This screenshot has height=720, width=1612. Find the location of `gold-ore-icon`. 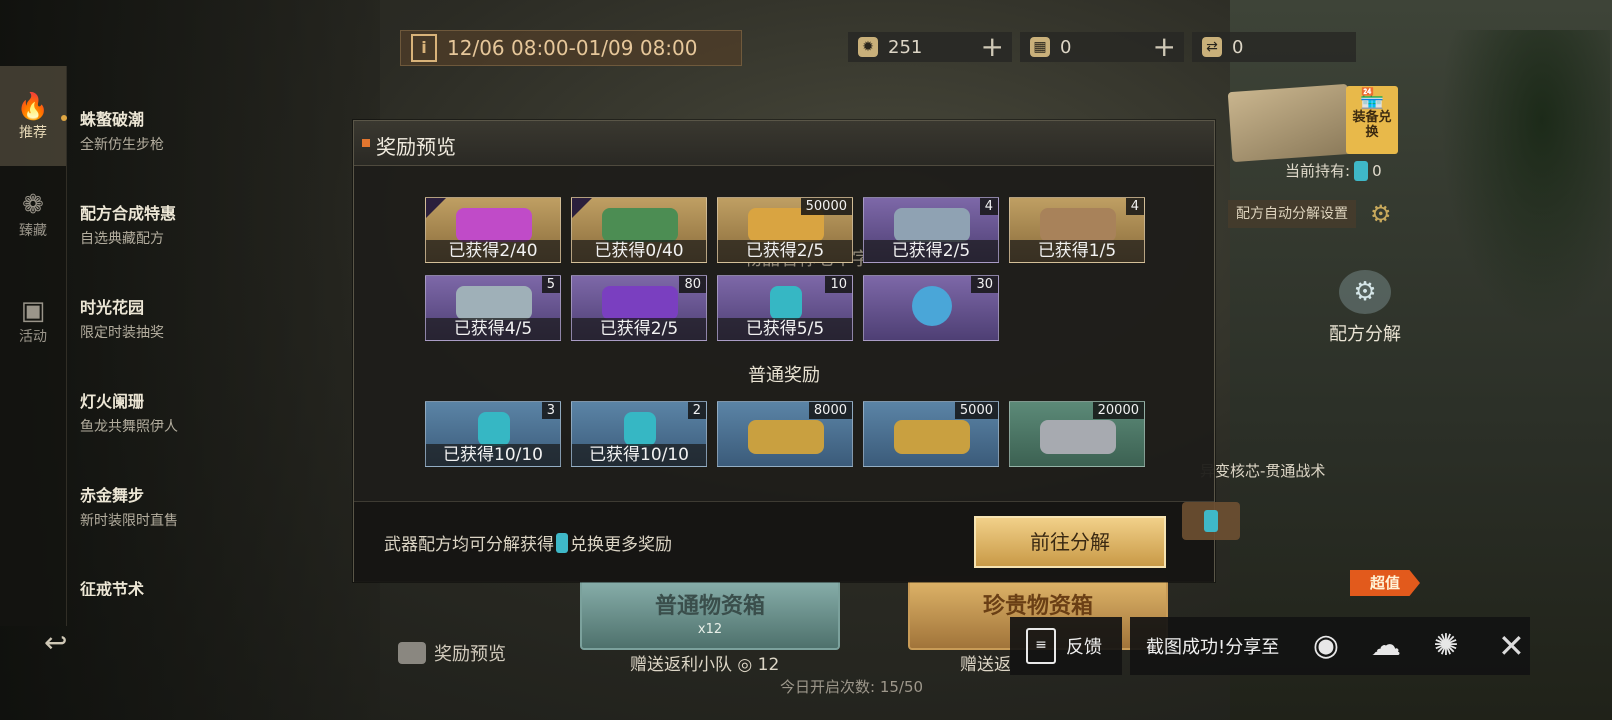

gold-ore-icon is located at coordinates (932, 437).